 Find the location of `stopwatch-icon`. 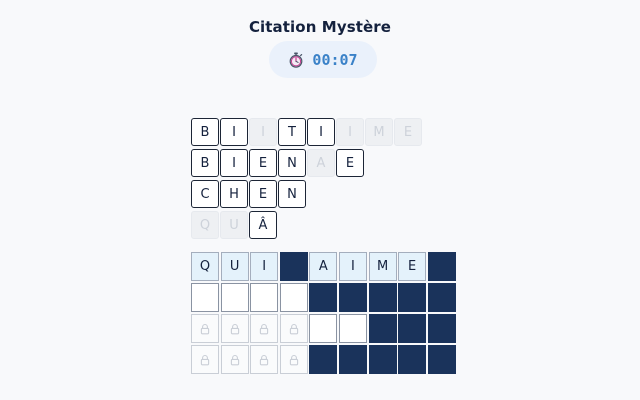

stopwatch-icon is located at coordinates (296, 60).